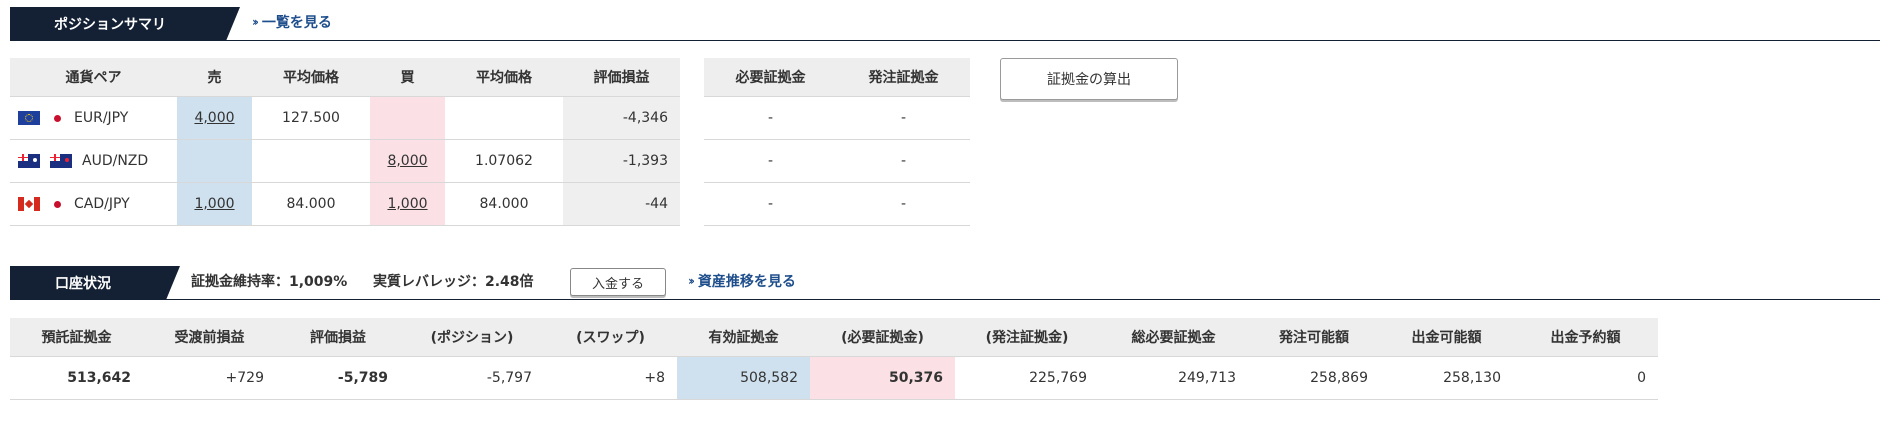 This screenshot has width=1891, height=421. What do you see at coordinates (95, 283) in the screenshot?
I see `account-status-title: 口座状況` at bounding box center [95, 283].